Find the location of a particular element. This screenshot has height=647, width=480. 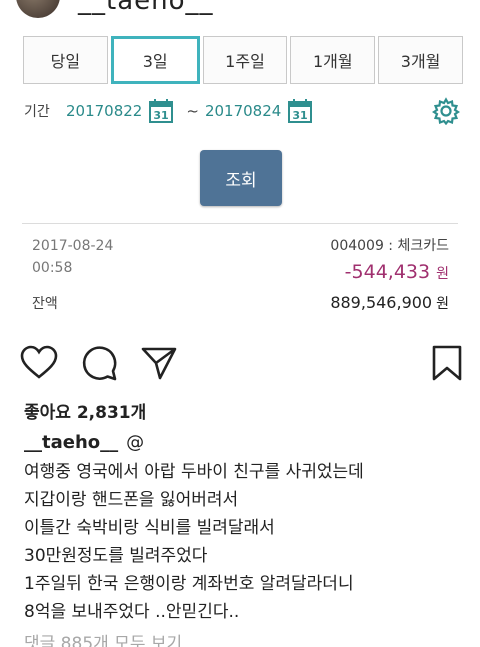

period-tab-label: 3개월 is located at coordinates (420, 61).